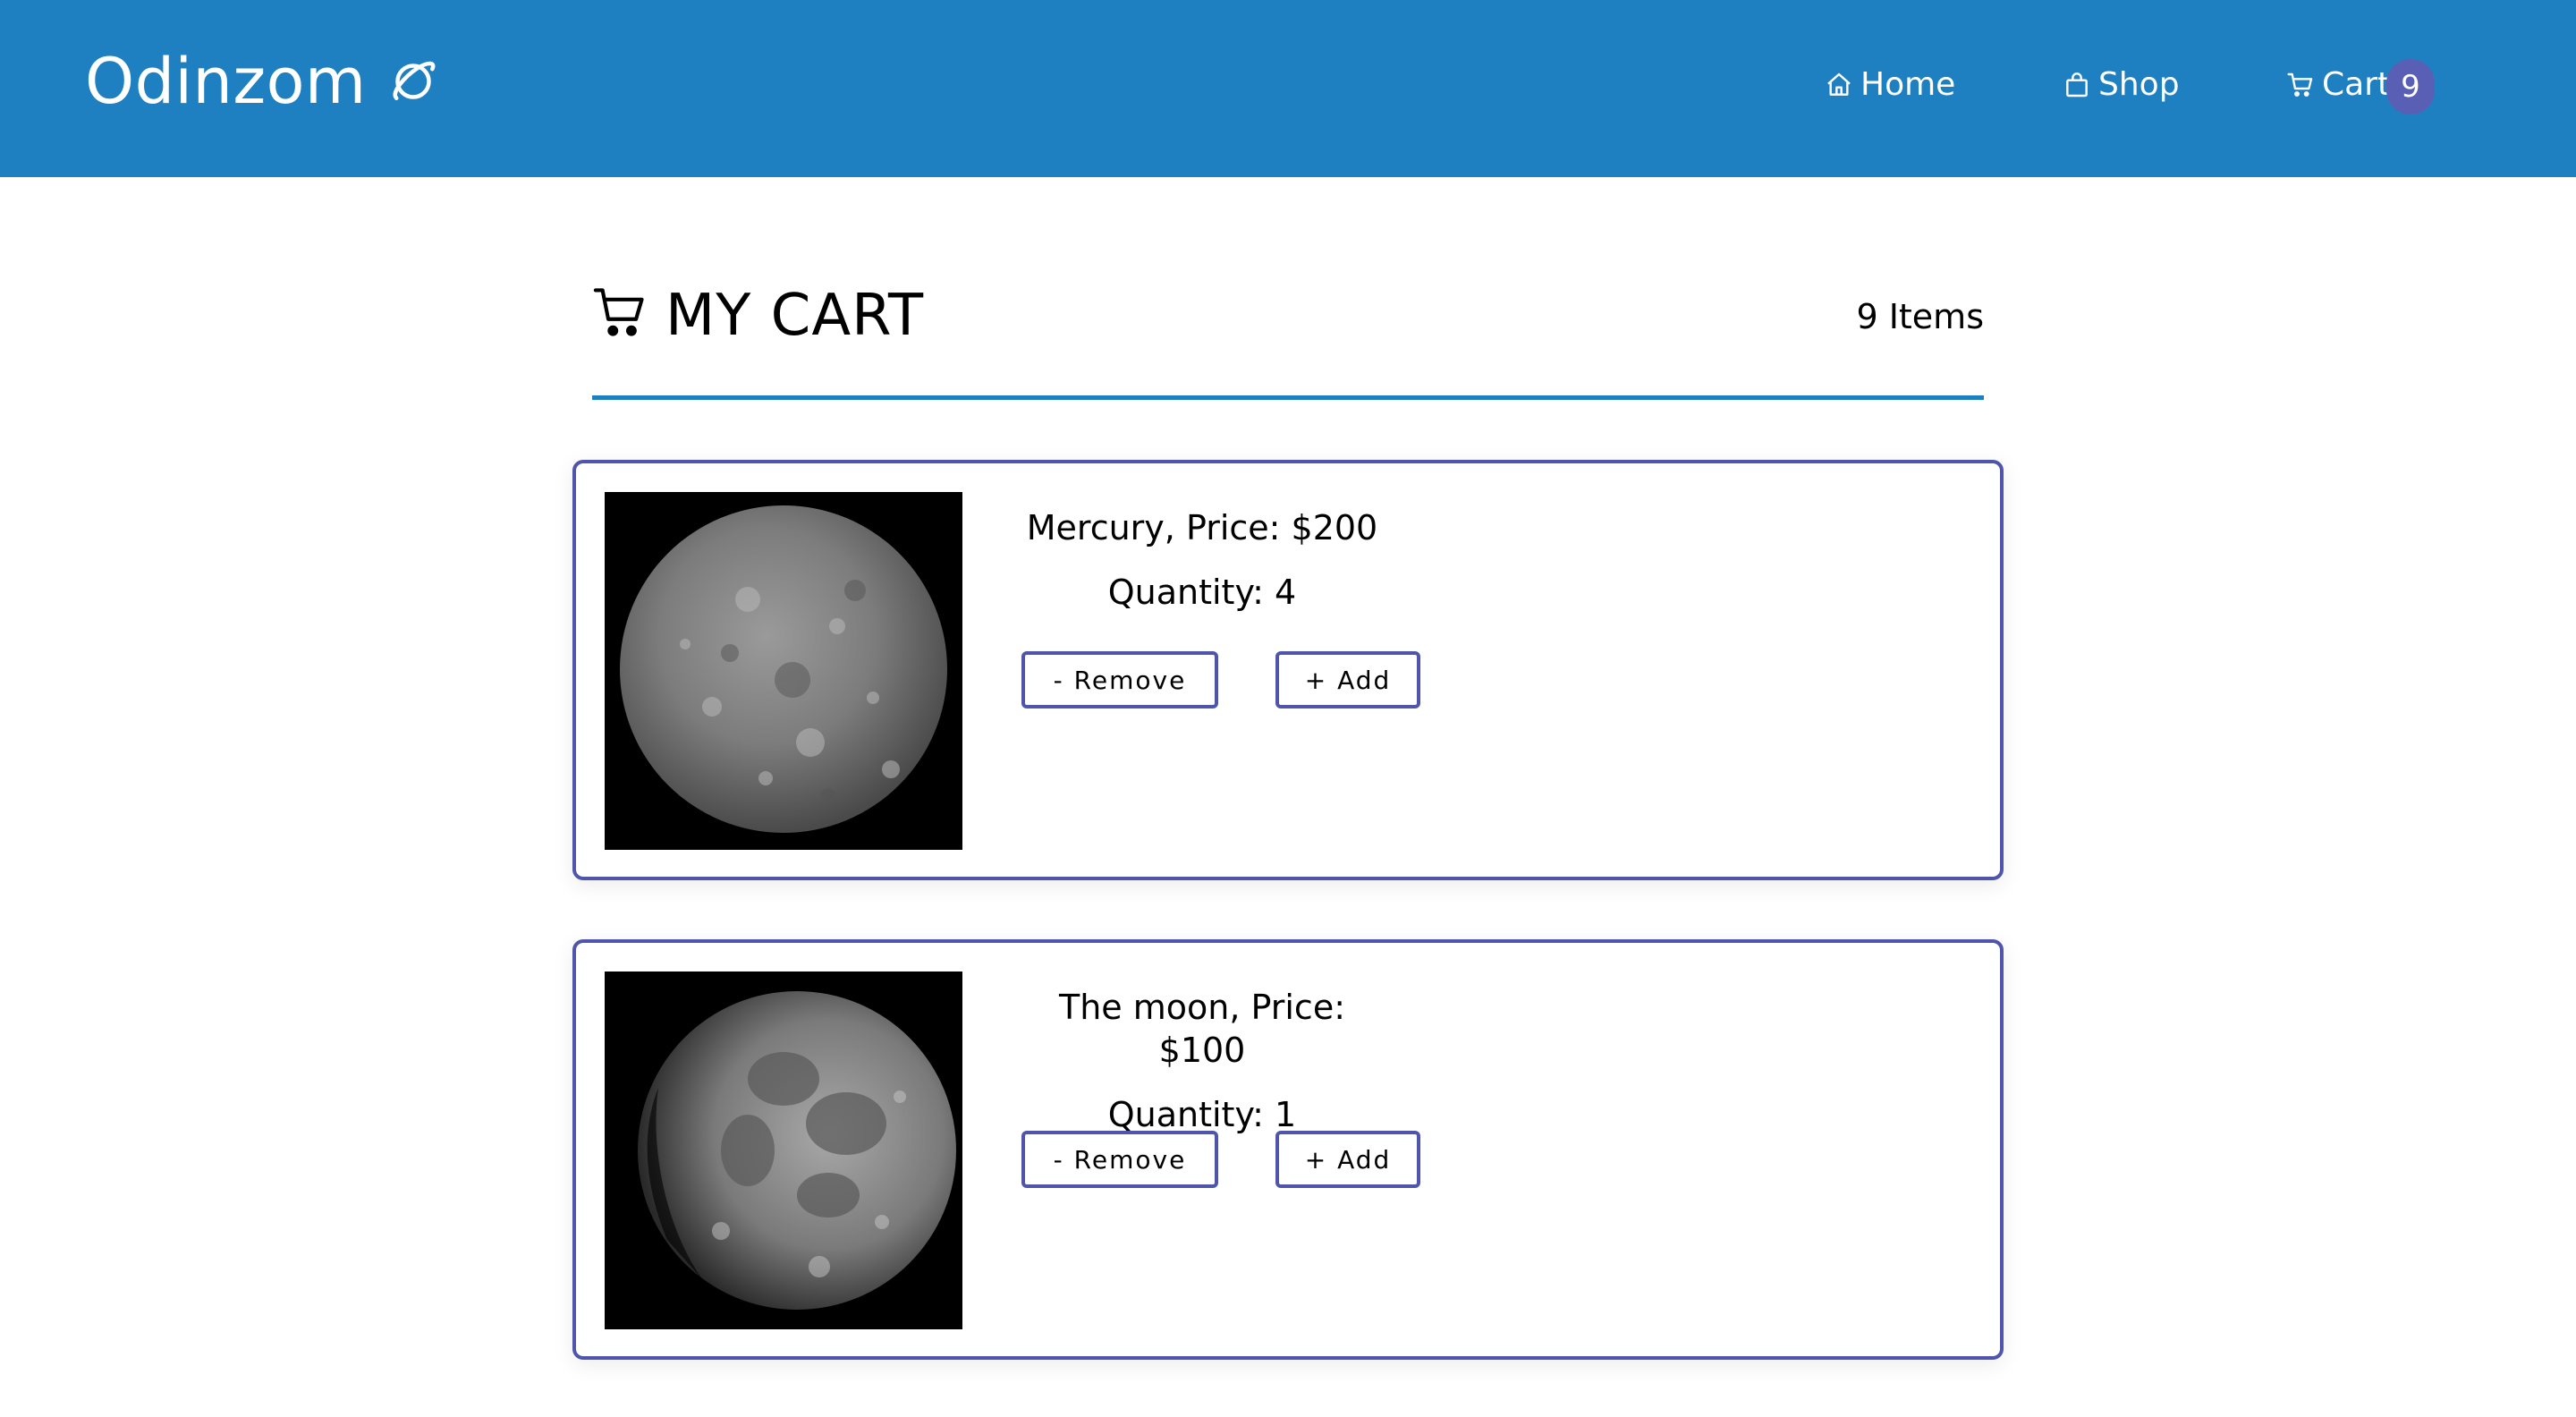 The height and width of the screenshot is (1417, 2576). I want to click on page-title-text: MY CART, so click(795, 316).